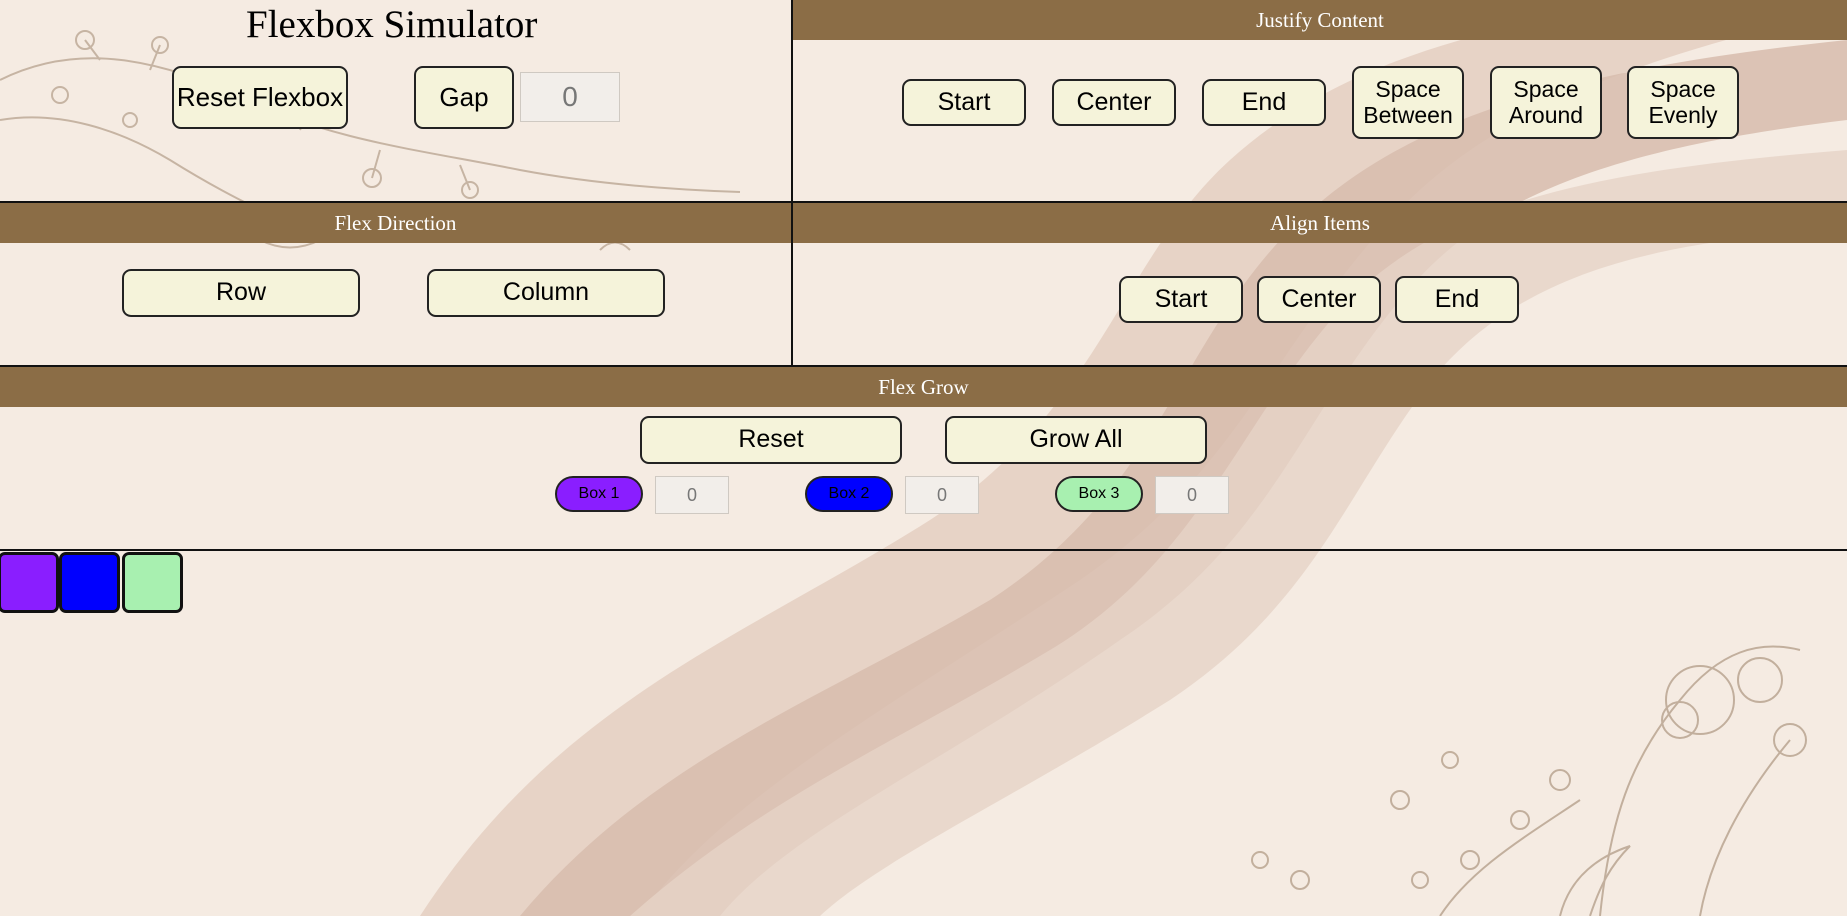 The width and height of the screenshot is (1847, 916). I want to click on box-2-grow-button: Box 2, so click(849, 494).